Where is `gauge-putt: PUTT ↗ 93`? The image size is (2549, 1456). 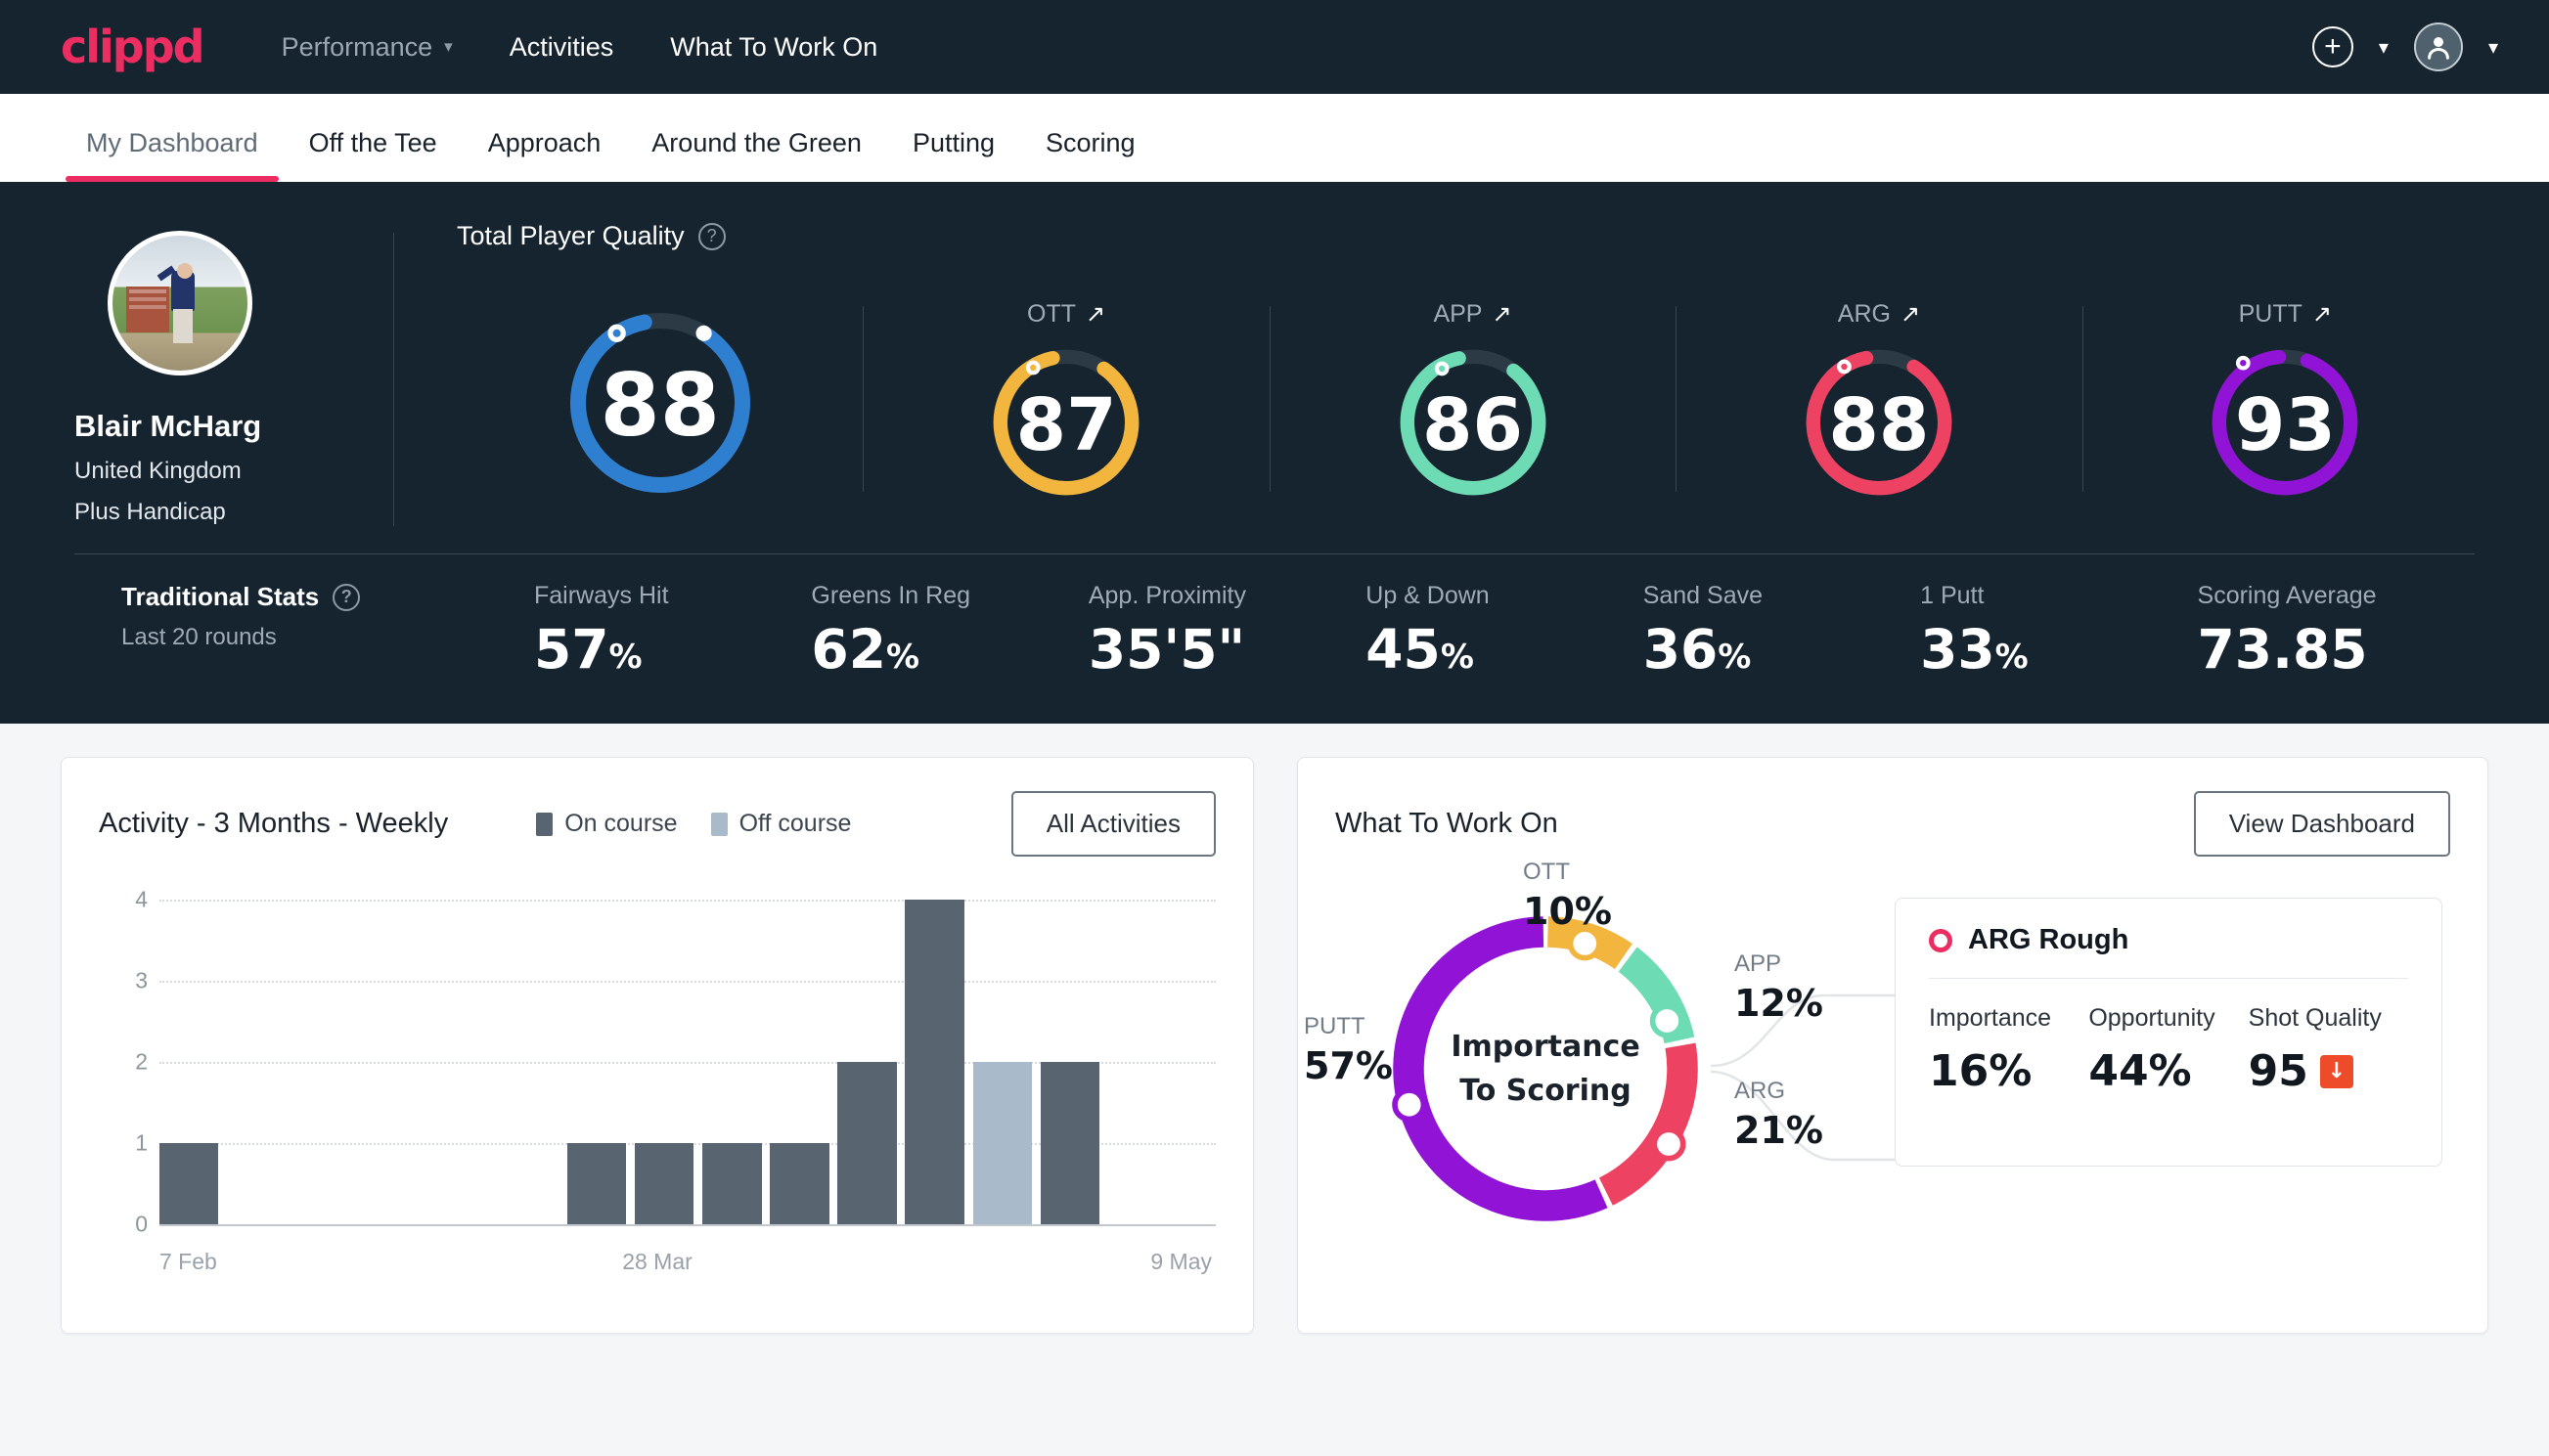 gauge-putt: PUTT ↗ 93 is located at coordinates (2284, 403).